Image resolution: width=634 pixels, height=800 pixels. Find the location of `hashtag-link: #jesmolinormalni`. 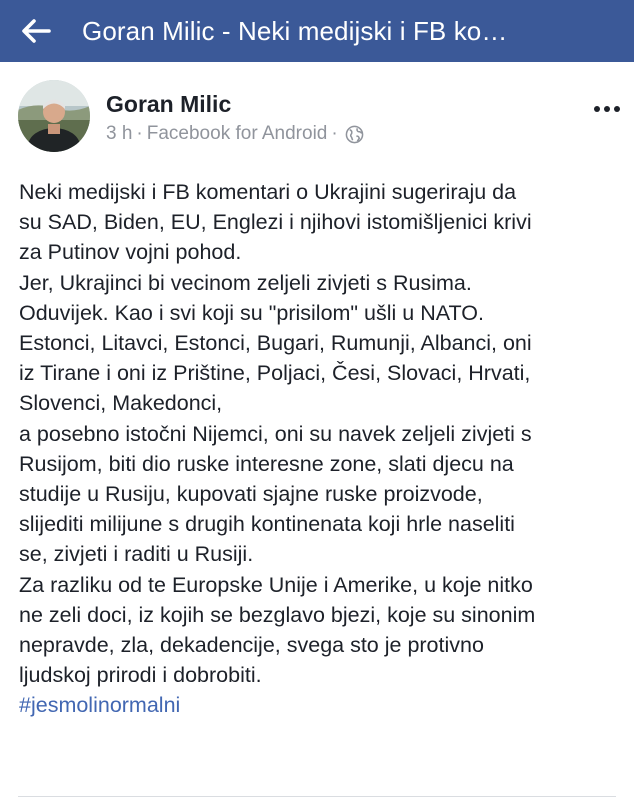

hashtag-link: #jesmolinormalni is located at coordinates (321, 705).